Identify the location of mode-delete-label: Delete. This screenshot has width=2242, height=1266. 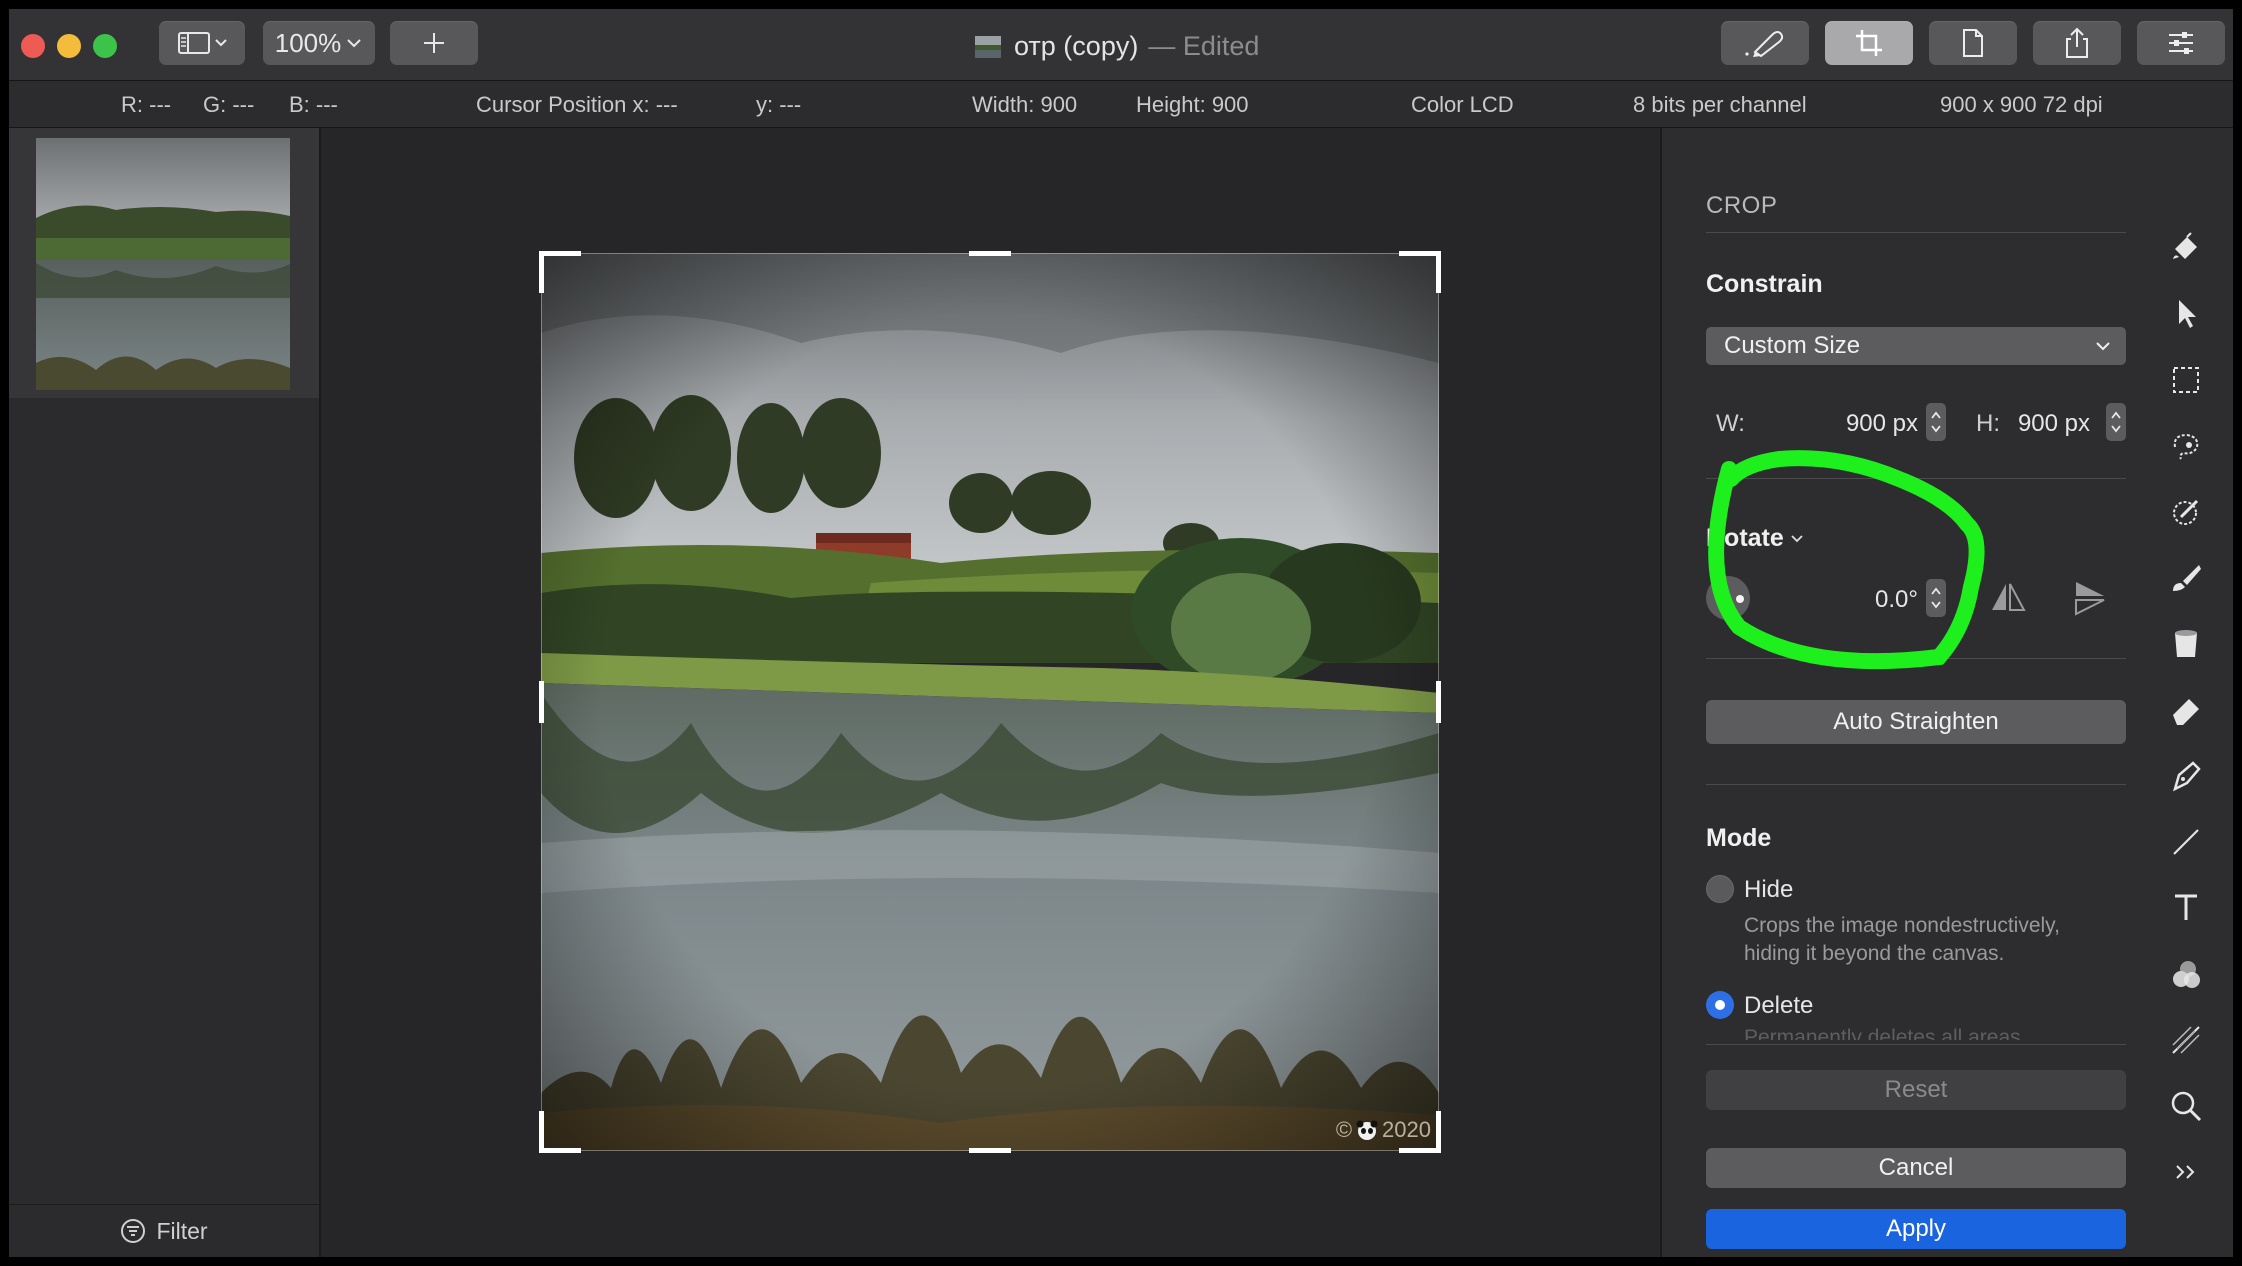
(1778, 1006).